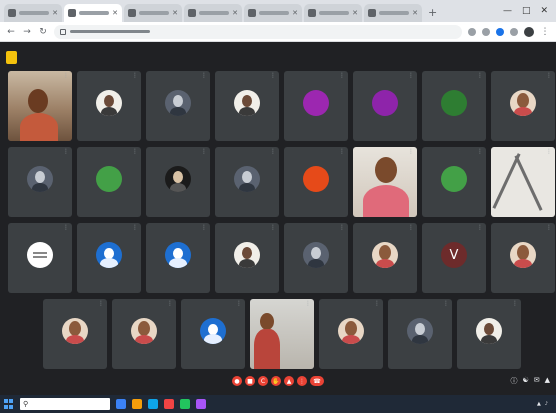 This screenshot has height=413, width=556. What do you see at coordinates (525, 381) in the screenshot?
I see `people-icon: ☯` at bounding box center [525, 381].